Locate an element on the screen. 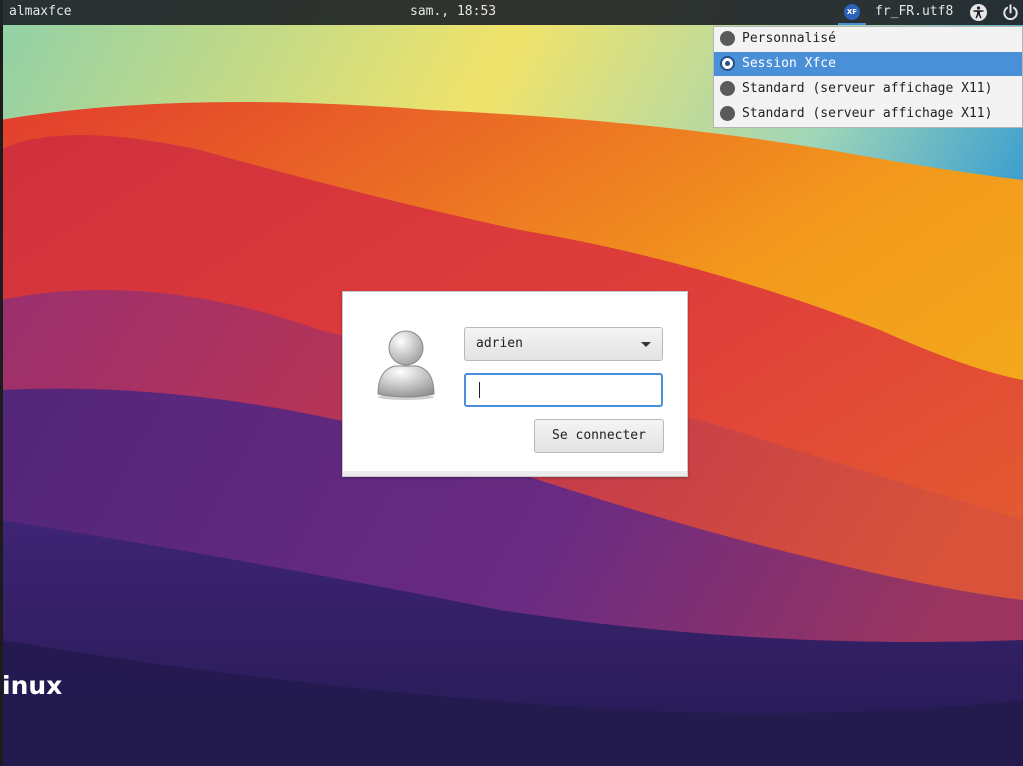  radio-selected-icon is located at coordinates (727, 63).